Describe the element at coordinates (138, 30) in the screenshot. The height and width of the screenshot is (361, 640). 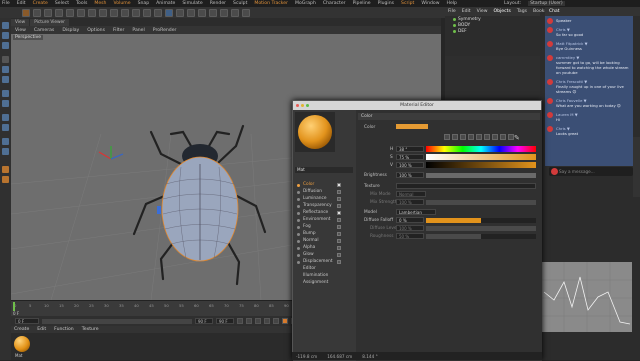
I see `vp-menu-panel: Panel` at that location.